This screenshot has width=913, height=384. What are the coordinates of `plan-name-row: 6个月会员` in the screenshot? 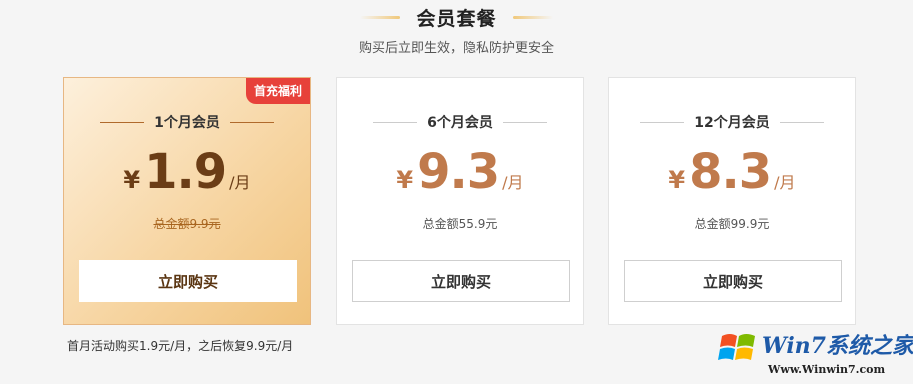 It's located at (460, 122).